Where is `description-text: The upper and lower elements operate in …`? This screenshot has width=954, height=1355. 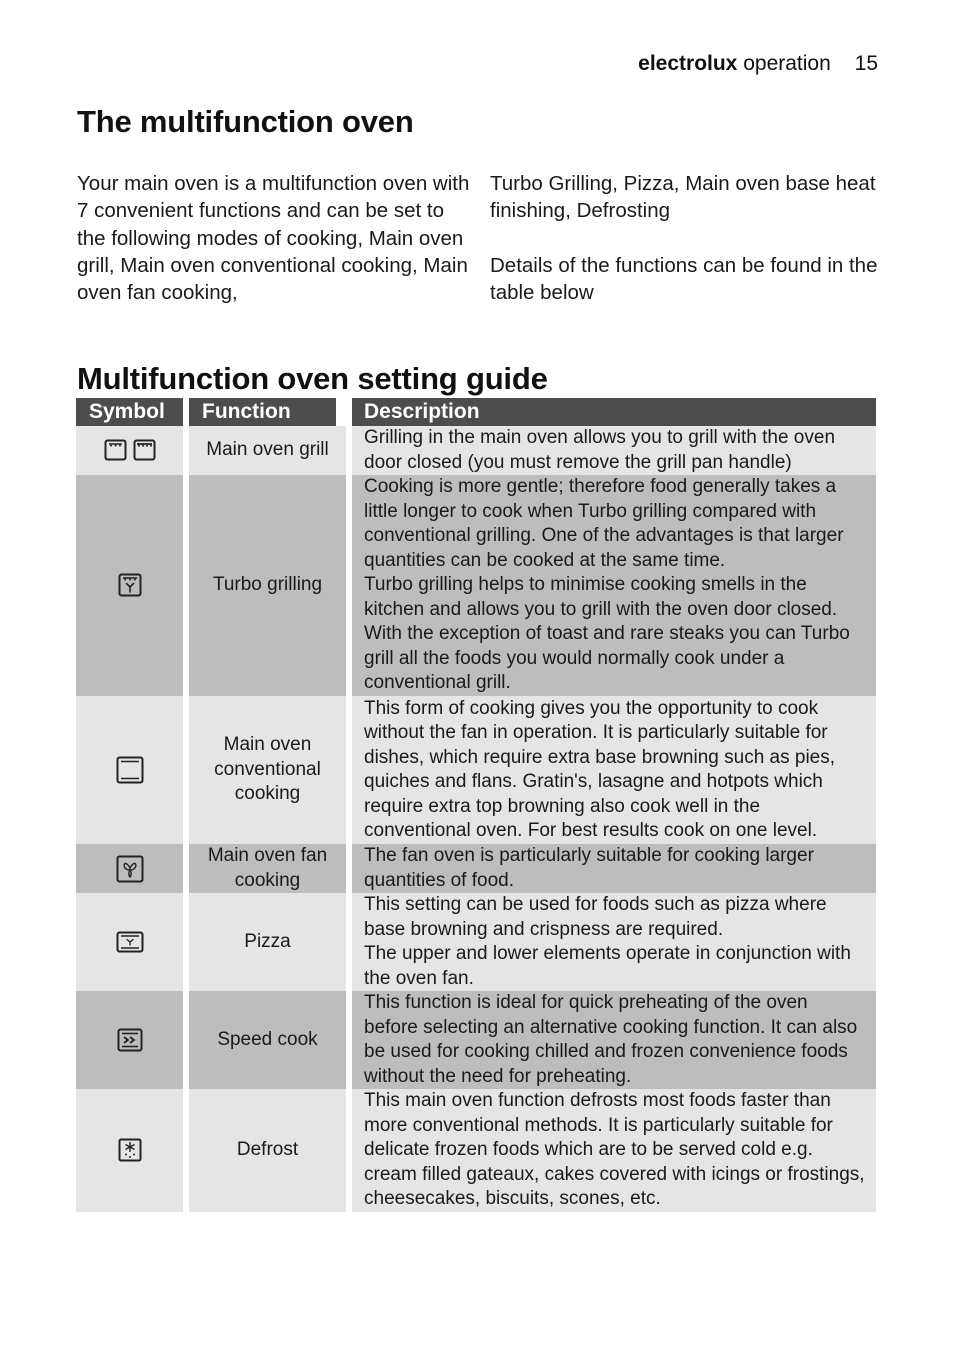 description-text: The upper and lower elements operate in … is located at coordinates (607, 966).